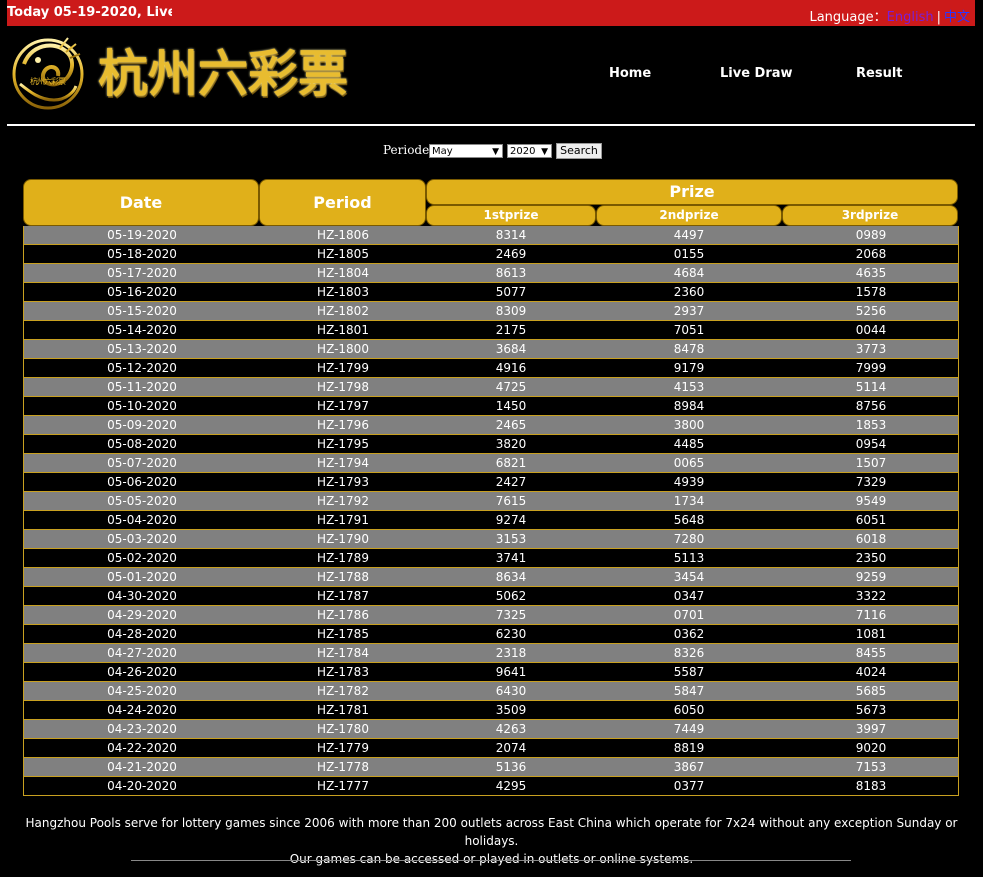  I want to click on cell-2ndprize: 8984, so click(689, 406).